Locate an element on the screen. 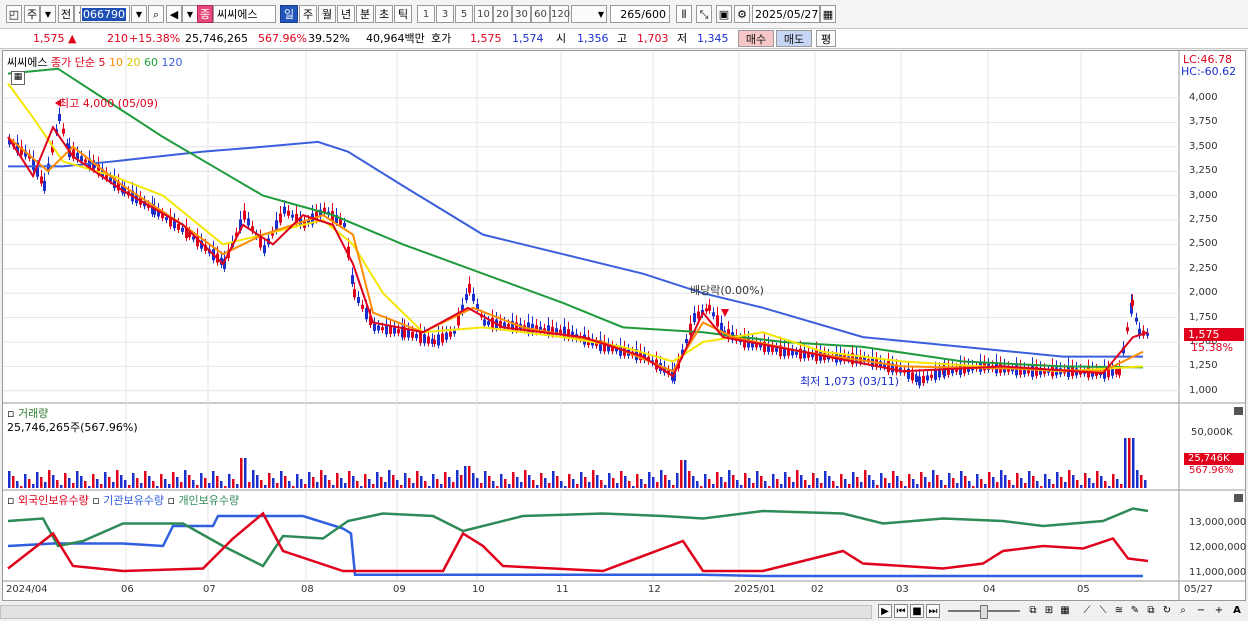  interval-20-button: 20 is located at coordinates (502, 14).